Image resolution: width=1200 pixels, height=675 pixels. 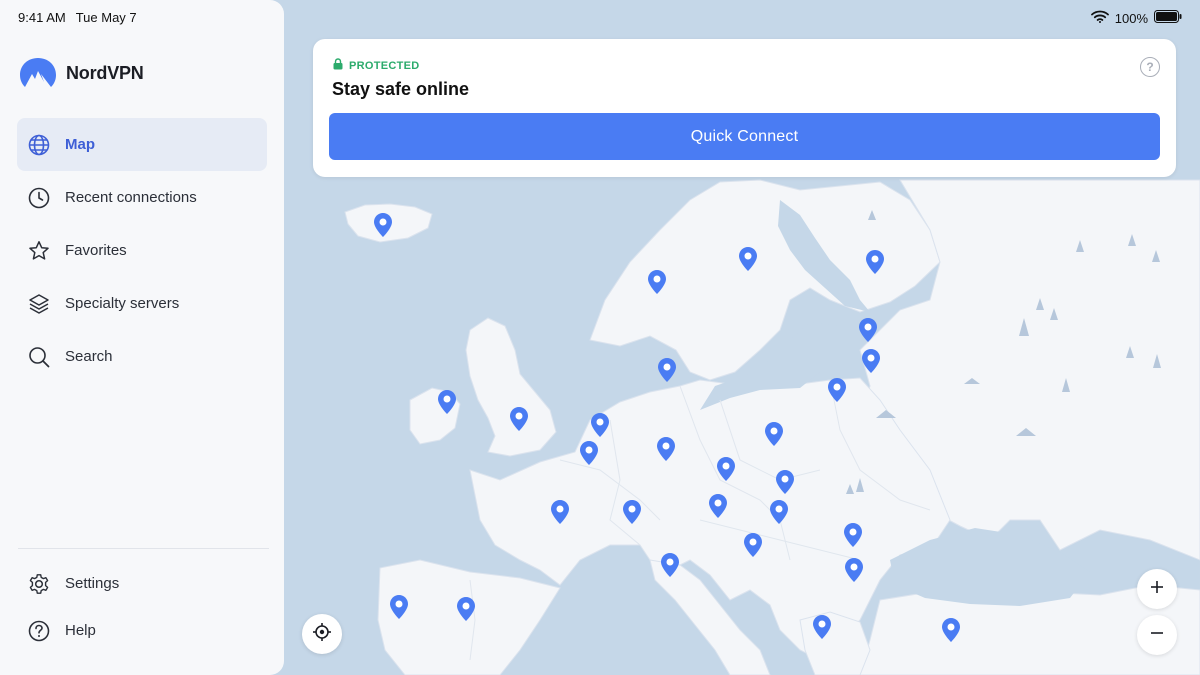 What do you see at coordinates (600, 425) in the screenshot?
I see `map-pin-netherlands` at bounding box center [600, 425].